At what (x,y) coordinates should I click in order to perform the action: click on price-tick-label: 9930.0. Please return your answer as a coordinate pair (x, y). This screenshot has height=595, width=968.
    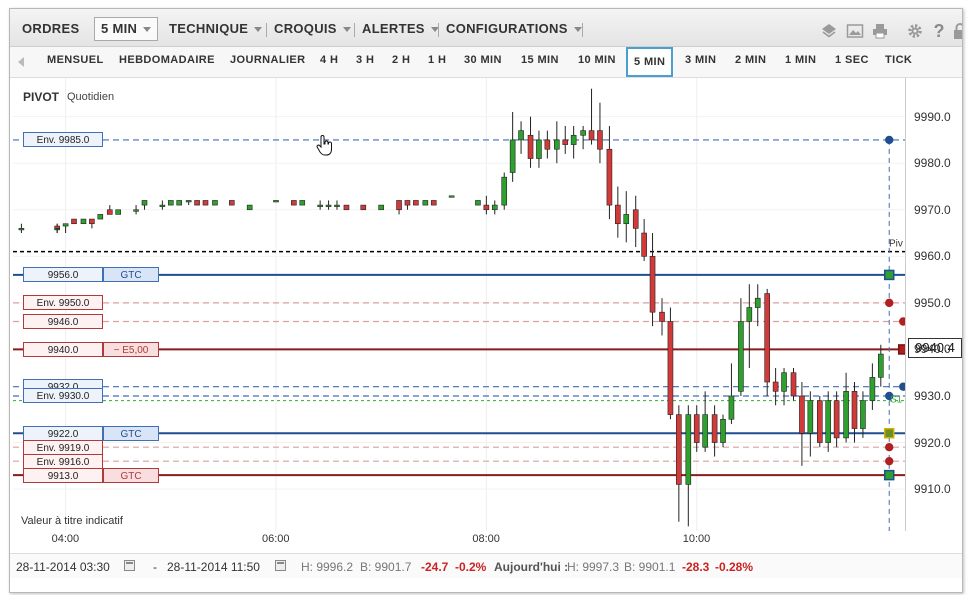
    Looking at the image, I should click on (932, 395).